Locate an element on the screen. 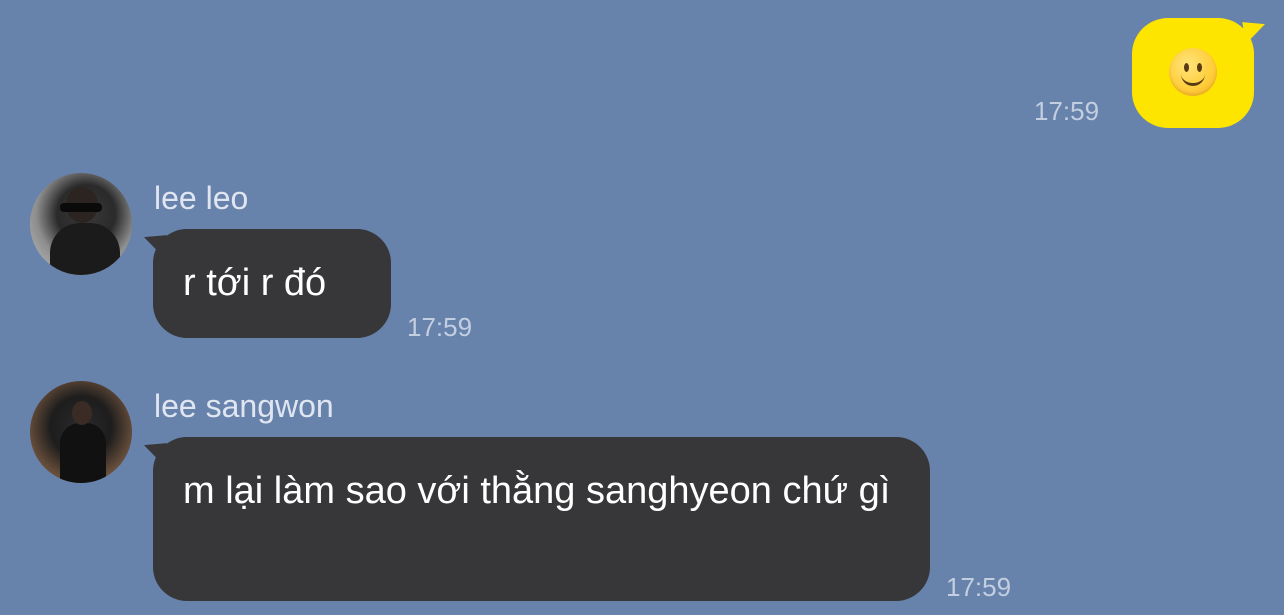 The height and width of the screenshot is (615, 1284). outgoing-message-bubble is located at coordinates (1200, 73).